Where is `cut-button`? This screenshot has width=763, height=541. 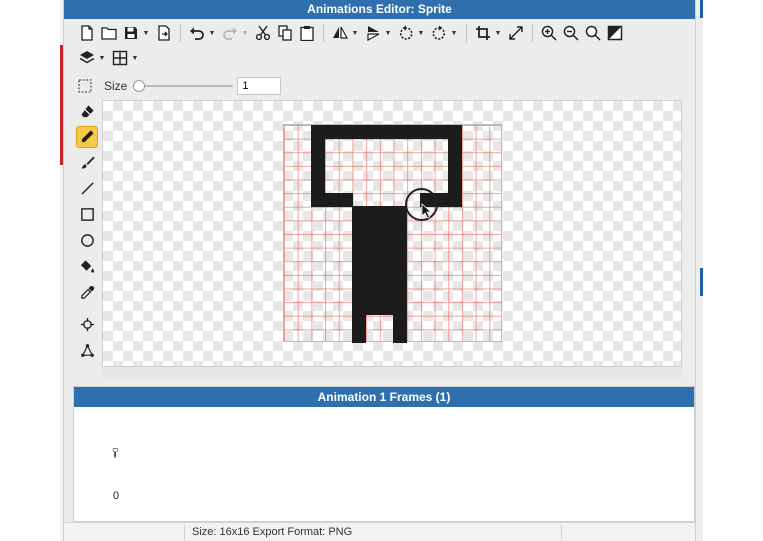
cut-button is located at coordinates (263, 33).